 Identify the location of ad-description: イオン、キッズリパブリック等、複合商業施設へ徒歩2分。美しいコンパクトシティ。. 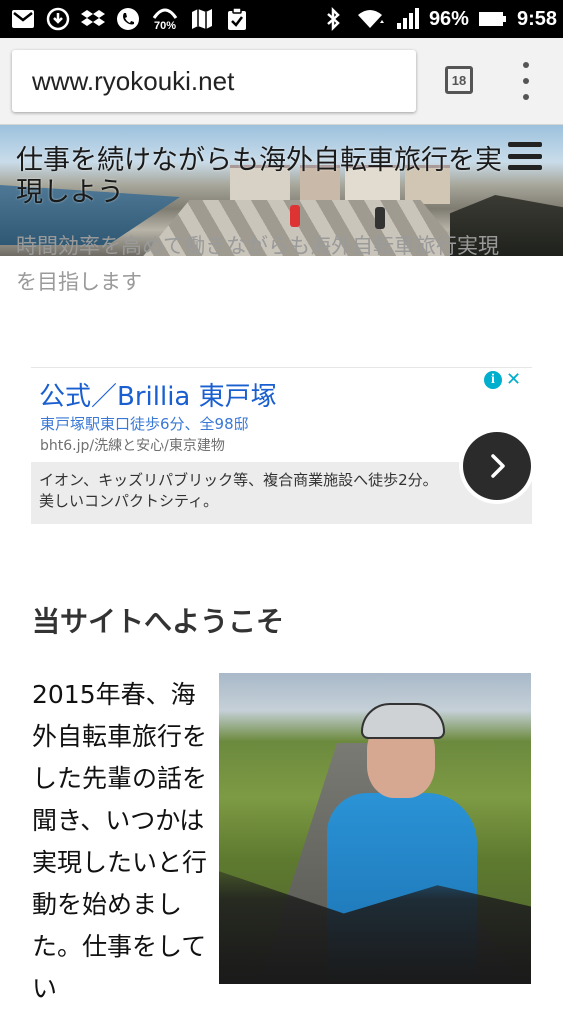
(281, 493).